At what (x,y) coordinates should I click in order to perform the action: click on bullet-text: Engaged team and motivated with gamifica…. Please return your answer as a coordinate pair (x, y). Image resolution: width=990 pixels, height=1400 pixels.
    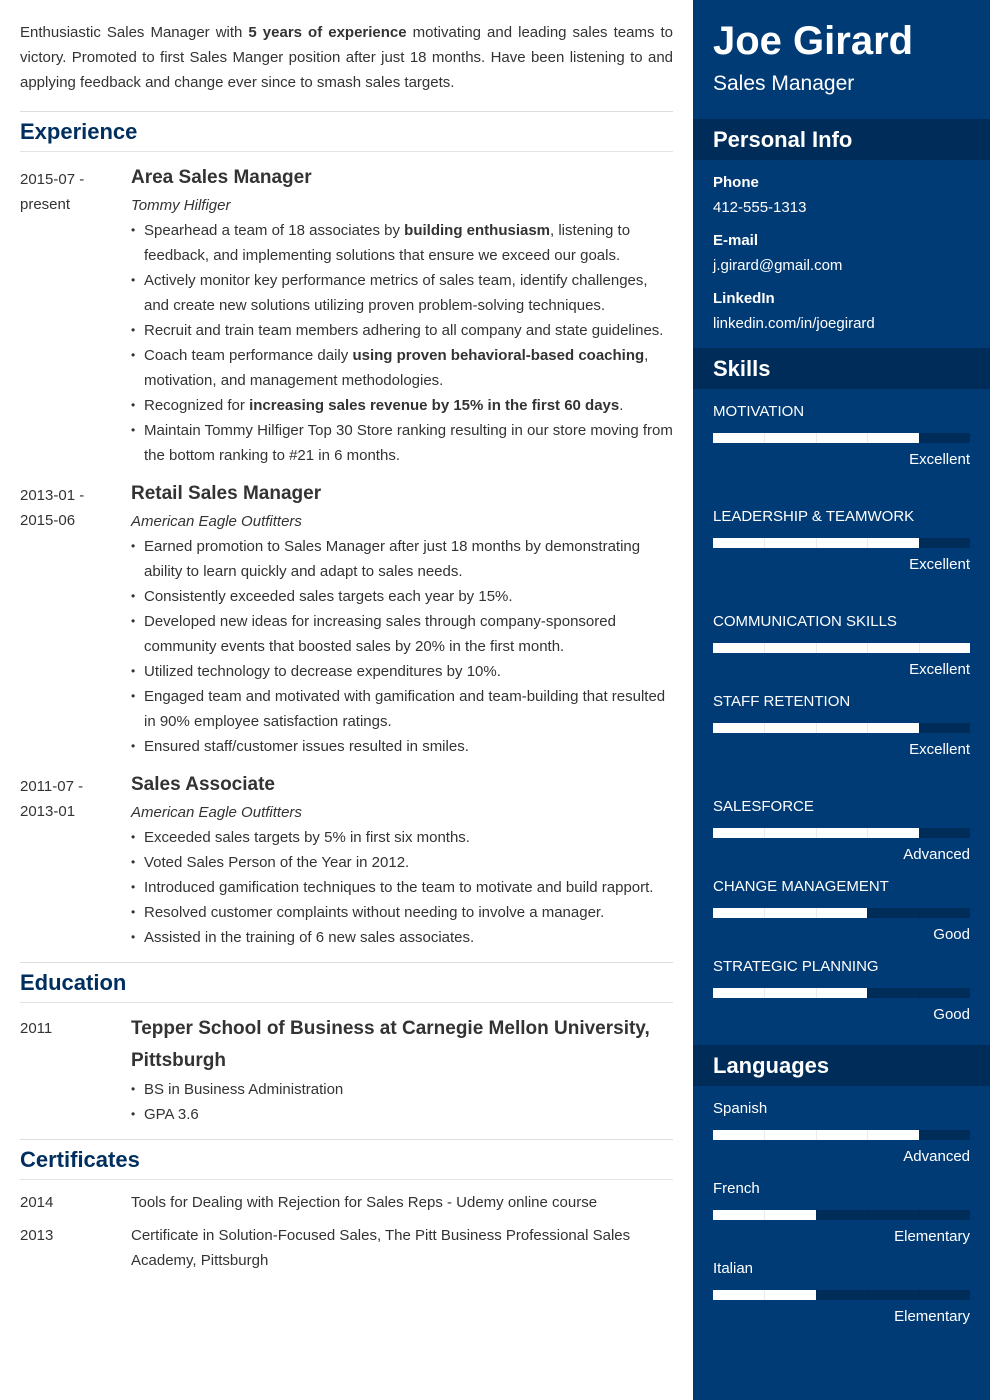
    Looking at the image, I should click on (405, 709).